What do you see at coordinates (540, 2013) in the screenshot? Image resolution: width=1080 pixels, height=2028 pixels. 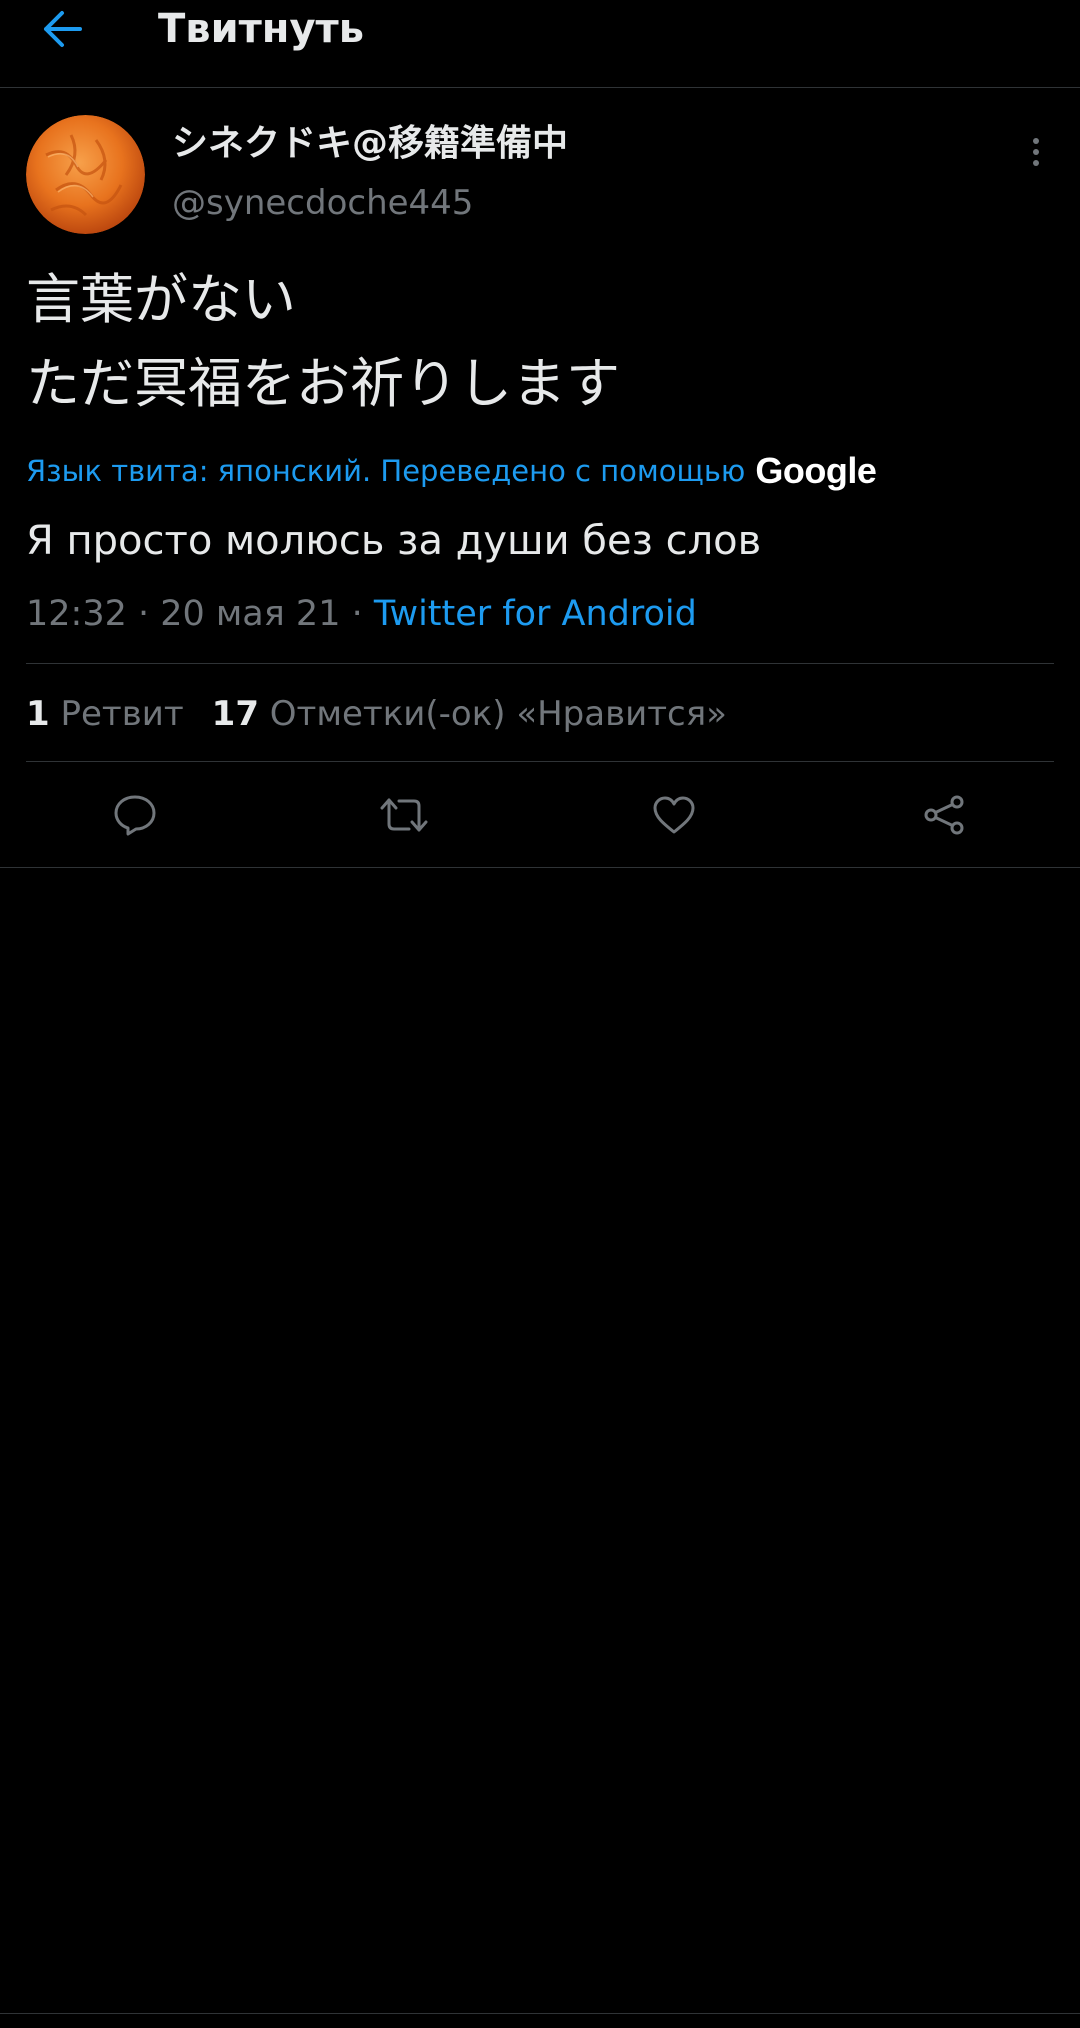 I see `bottom-divider` at bounding box center [540, 2013].